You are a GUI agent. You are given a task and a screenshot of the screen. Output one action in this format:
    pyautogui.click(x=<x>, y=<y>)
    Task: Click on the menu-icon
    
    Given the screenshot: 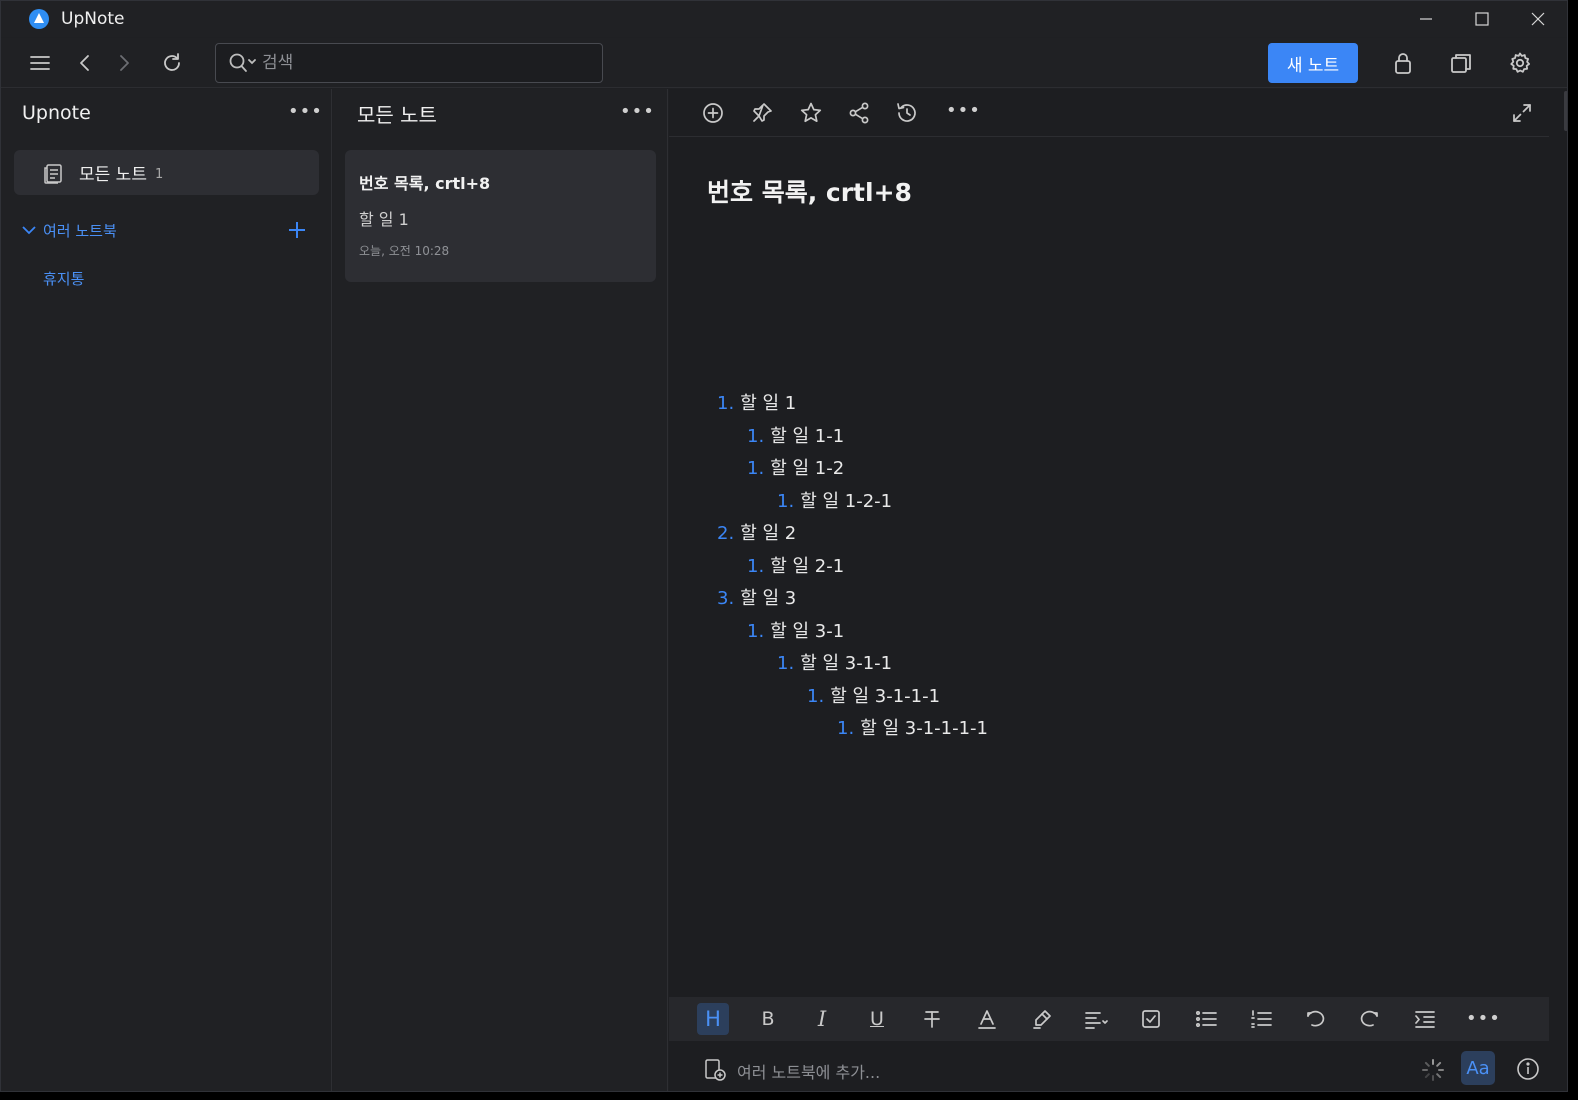 What is the action you would take?
    pyautogui.click(x=40, y=63)
    